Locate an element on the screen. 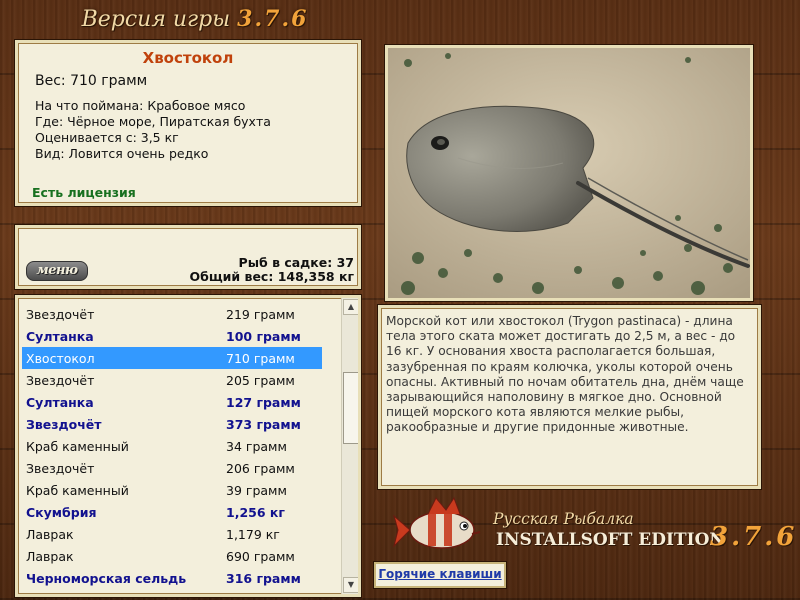 This screenshot has height=600, width=800. item-weight: 710 грамм is located at coordinates (260, 358).